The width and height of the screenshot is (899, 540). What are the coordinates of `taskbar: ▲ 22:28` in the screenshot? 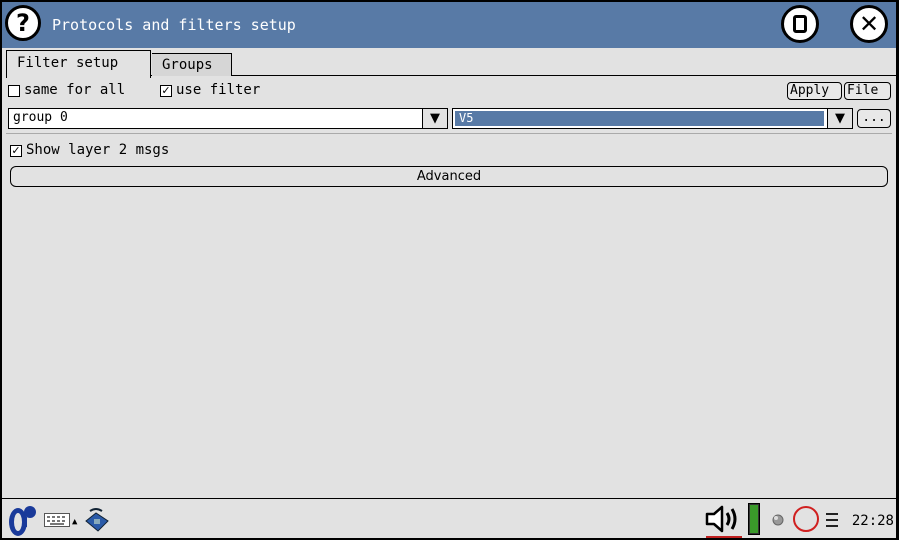 It's located at (449, 518).